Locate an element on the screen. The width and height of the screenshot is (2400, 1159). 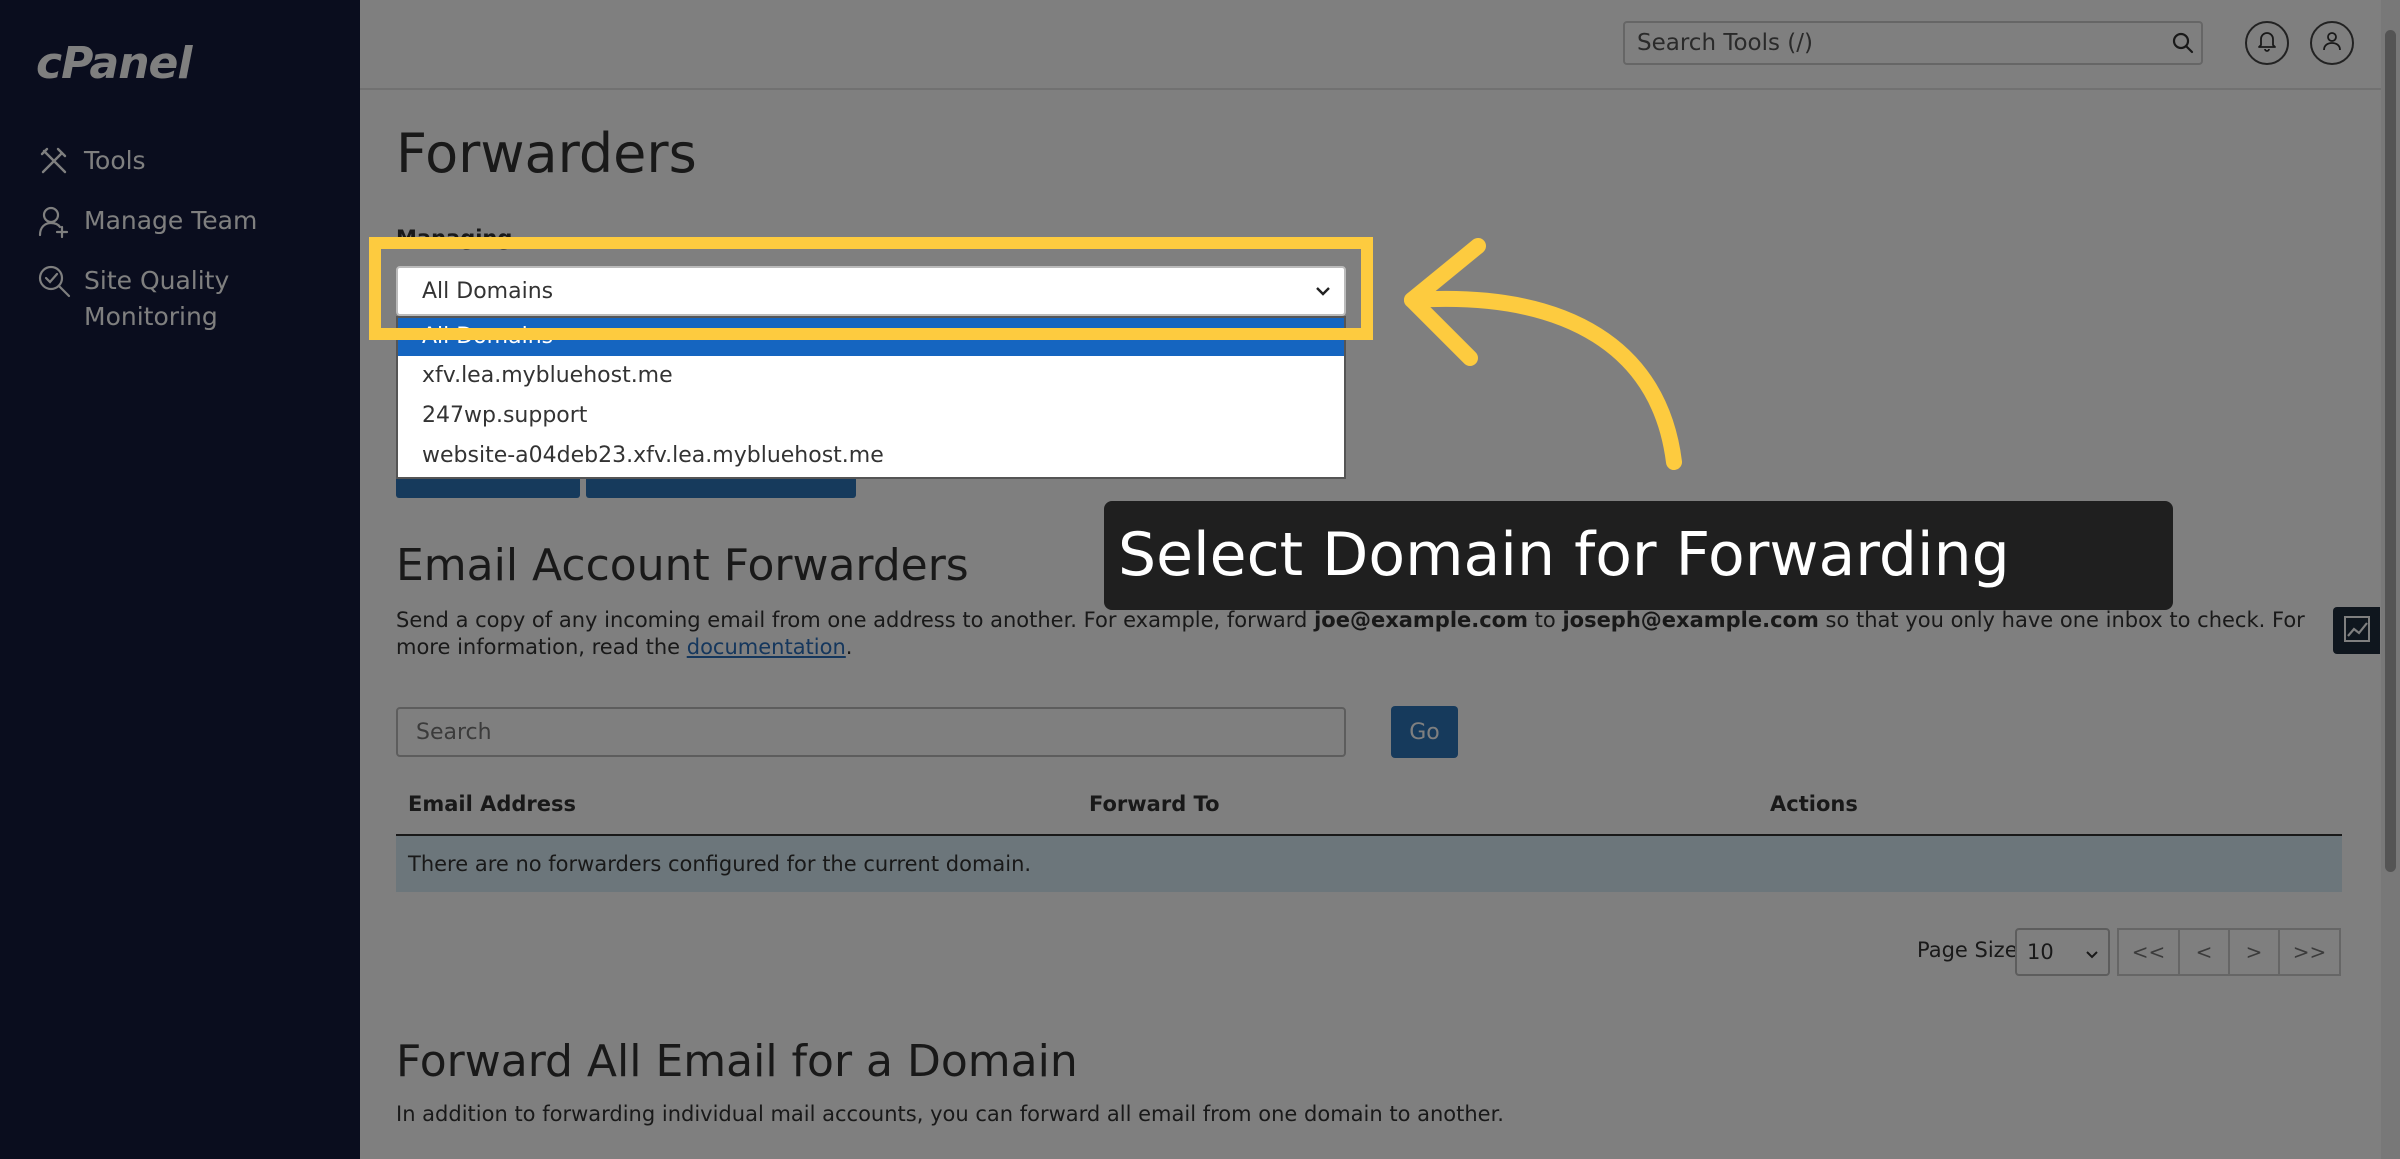
bell-icon is located at coordinates (2267, 43).